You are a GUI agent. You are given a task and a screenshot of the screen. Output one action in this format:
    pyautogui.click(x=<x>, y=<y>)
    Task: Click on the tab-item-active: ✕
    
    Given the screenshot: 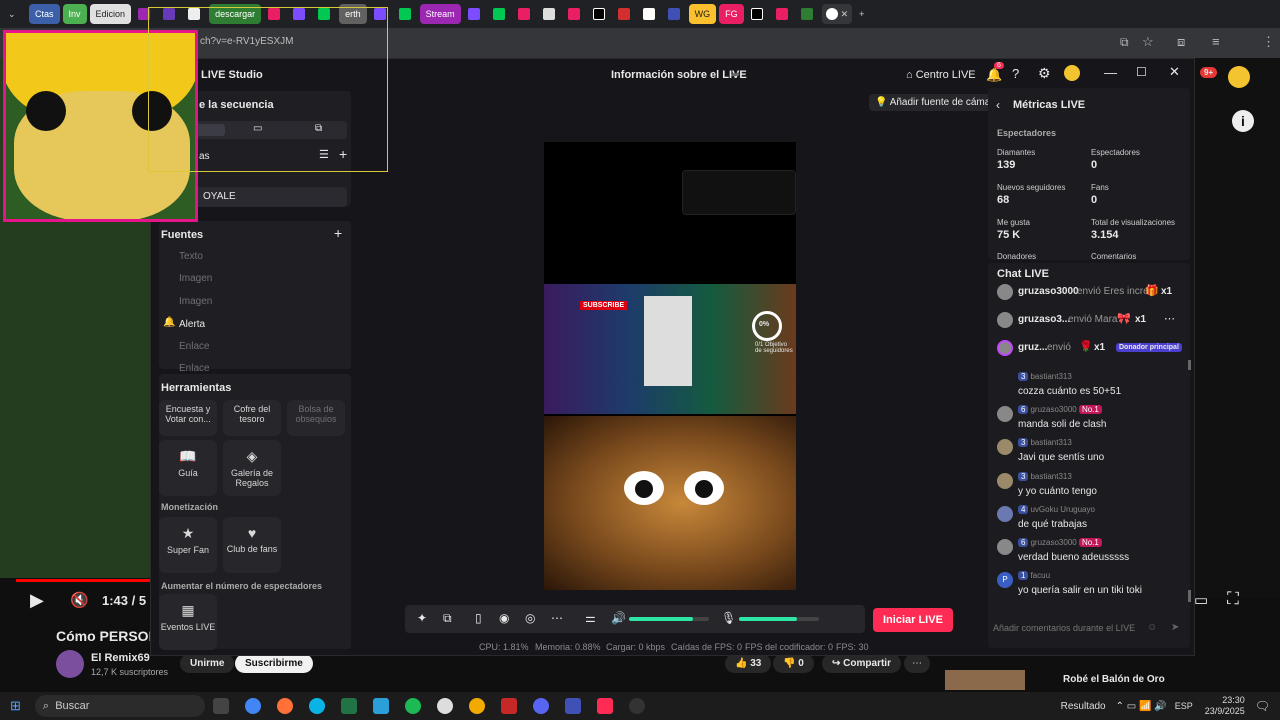 What is the action you would take?
    pyautogui.click(x=837, y=14)
    